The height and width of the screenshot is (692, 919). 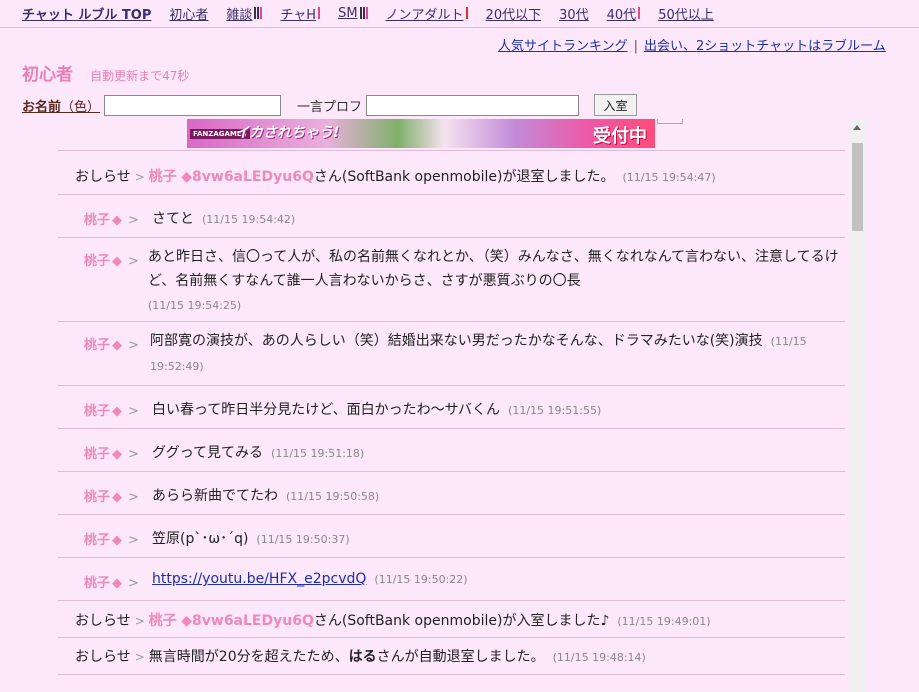 I want to click on banner-cta: 受付中, so click(x=620, y=136).